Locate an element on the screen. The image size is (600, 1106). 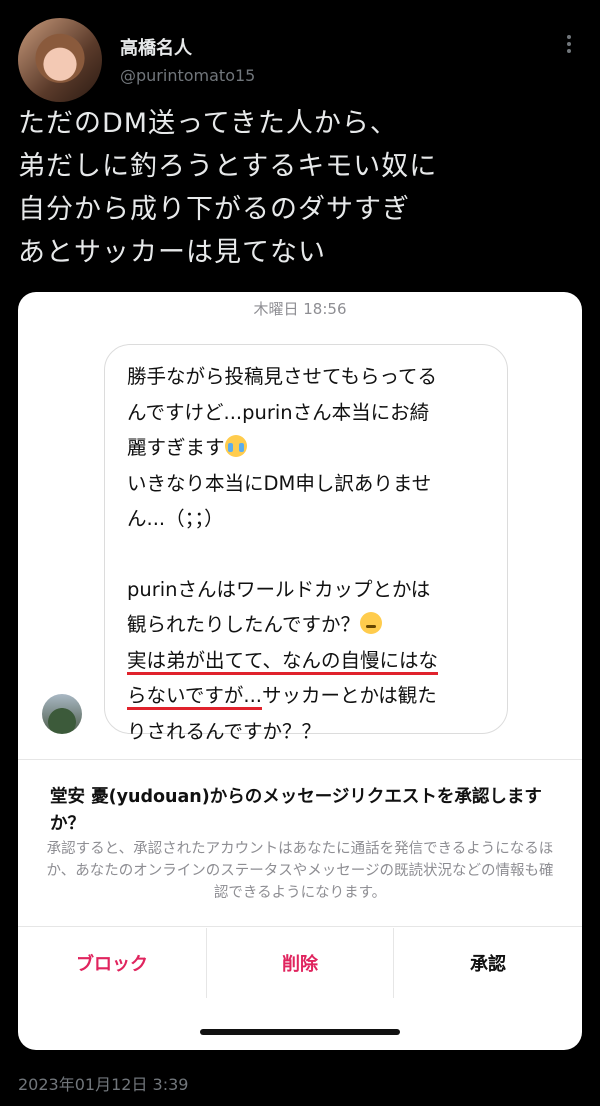
message-line: らないですが...サッカーとかは観た is located at coordinates (308, 696).